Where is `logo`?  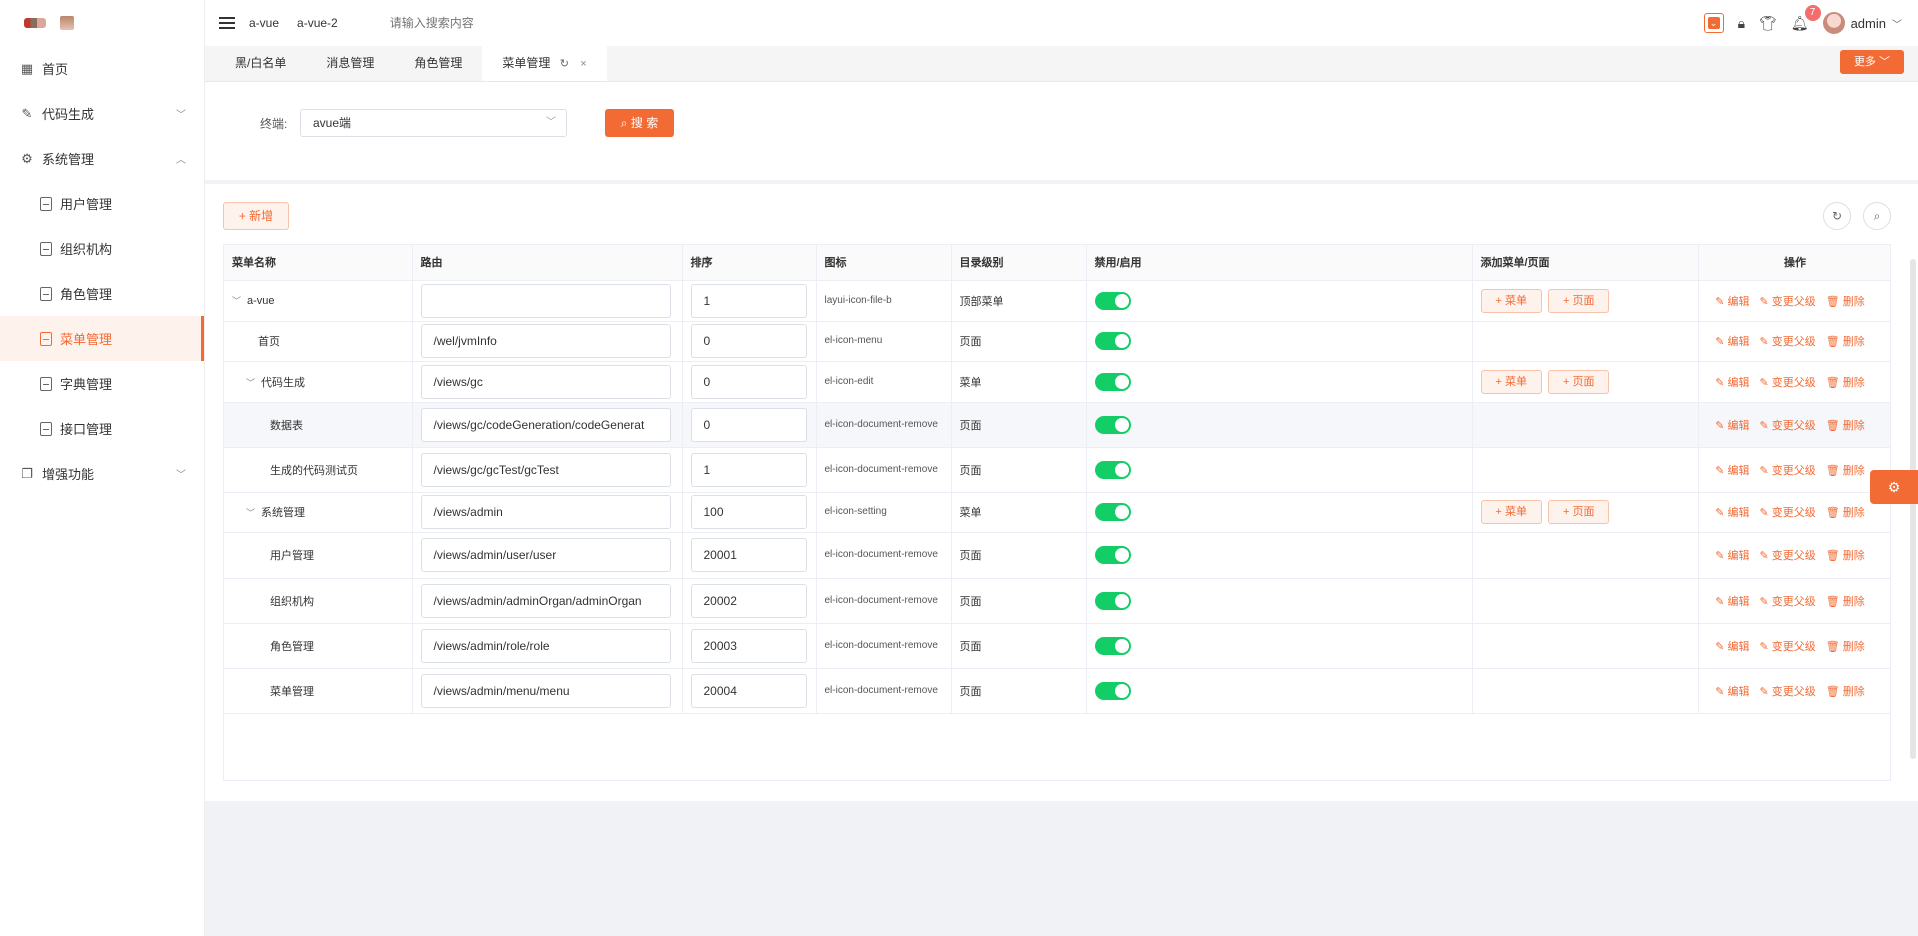 logo is located at coordinates (102, 23).